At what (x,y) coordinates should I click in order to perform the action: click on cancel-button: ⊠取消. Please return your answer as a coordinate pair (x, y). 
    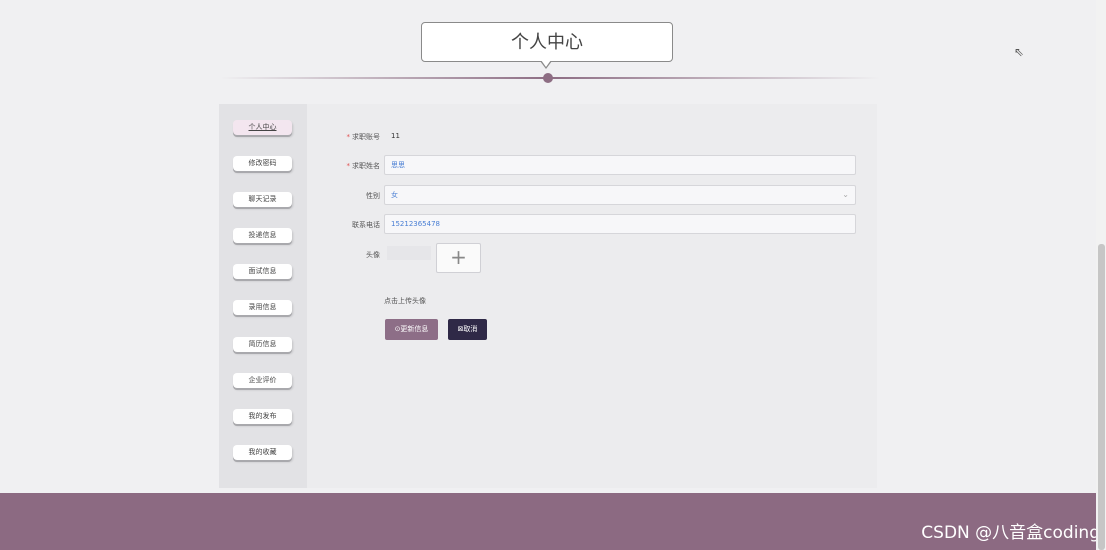
    Looking at the image, I should click on (467, 329).